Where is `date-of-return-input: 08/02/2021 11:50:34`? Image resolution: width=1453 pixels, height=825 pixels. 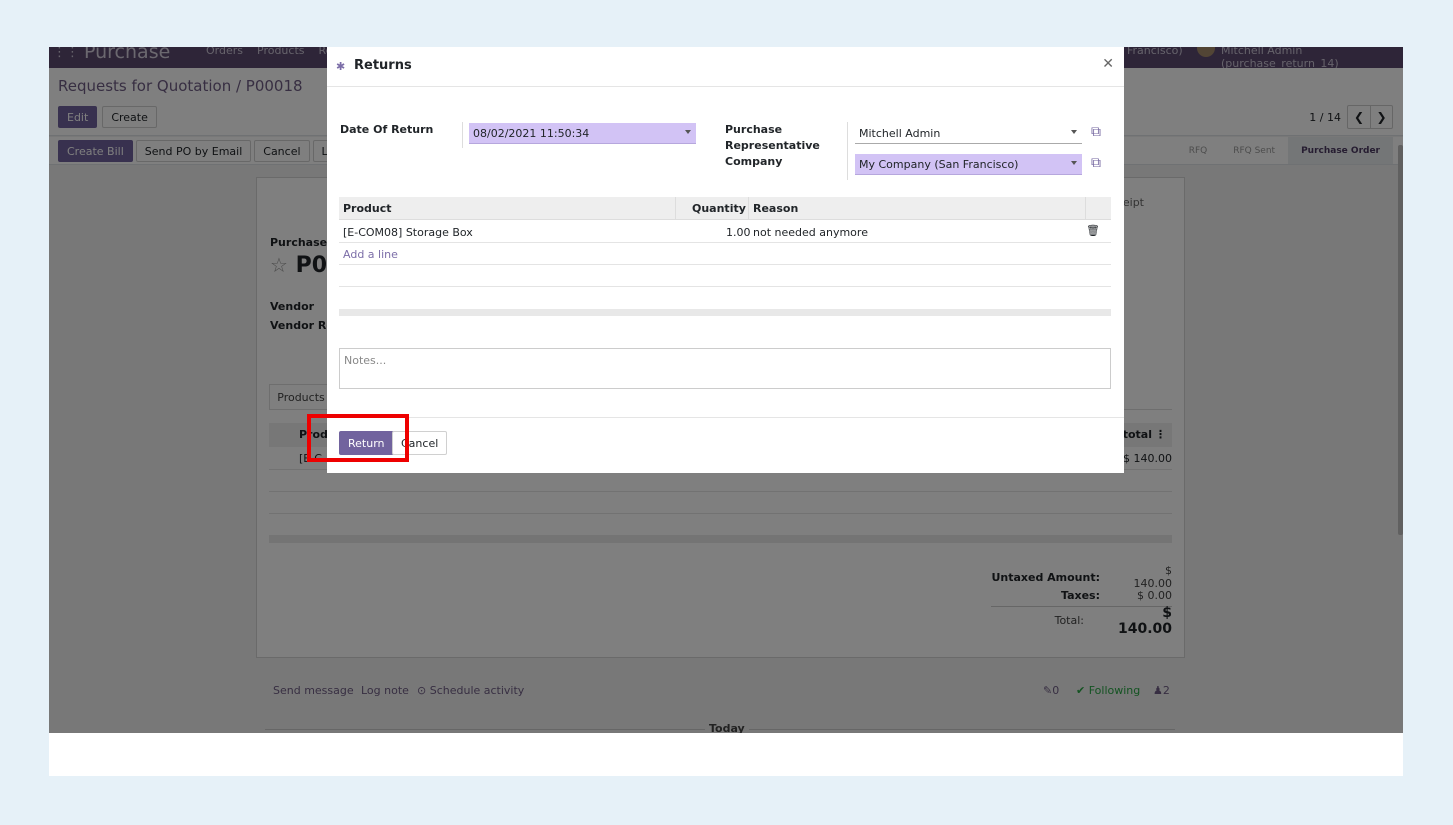
date-of-return-input: 08/02/2021 11:50:34 is located at coordinates (582, 133).